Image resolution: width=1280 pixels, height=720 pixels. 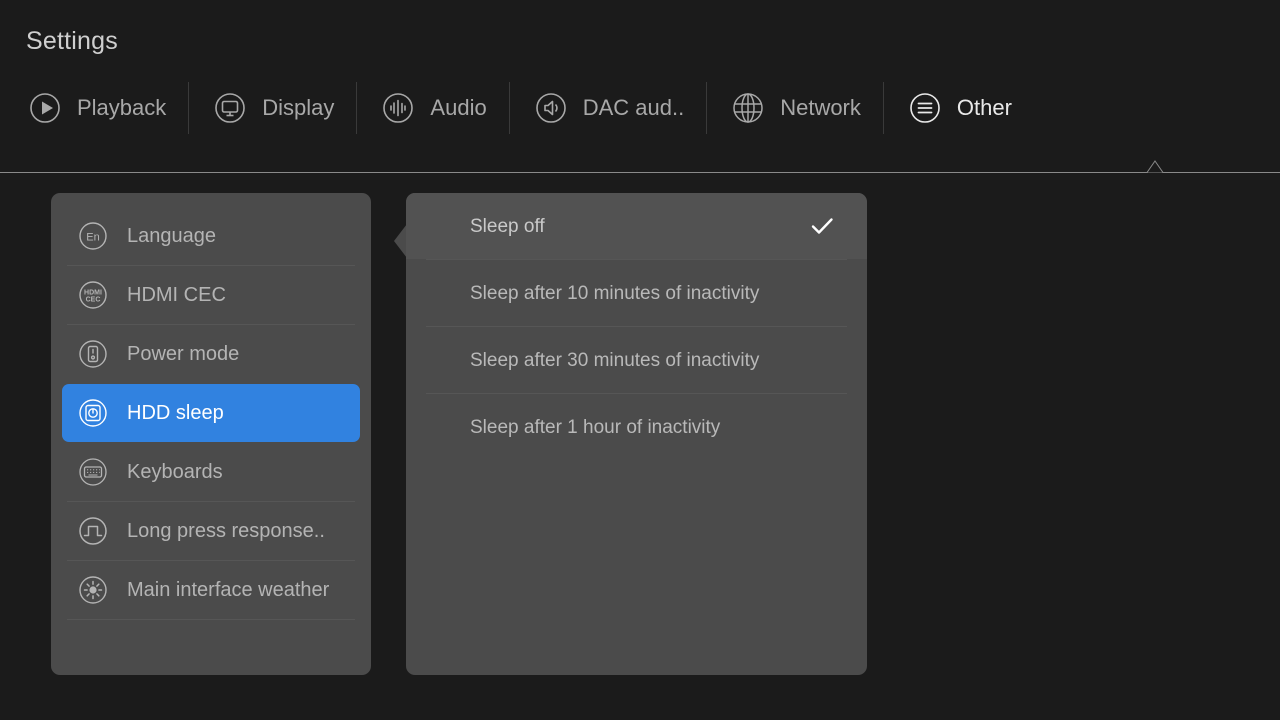 I want to click on active-tab-caret-icon, so click(x=1155, y=165).